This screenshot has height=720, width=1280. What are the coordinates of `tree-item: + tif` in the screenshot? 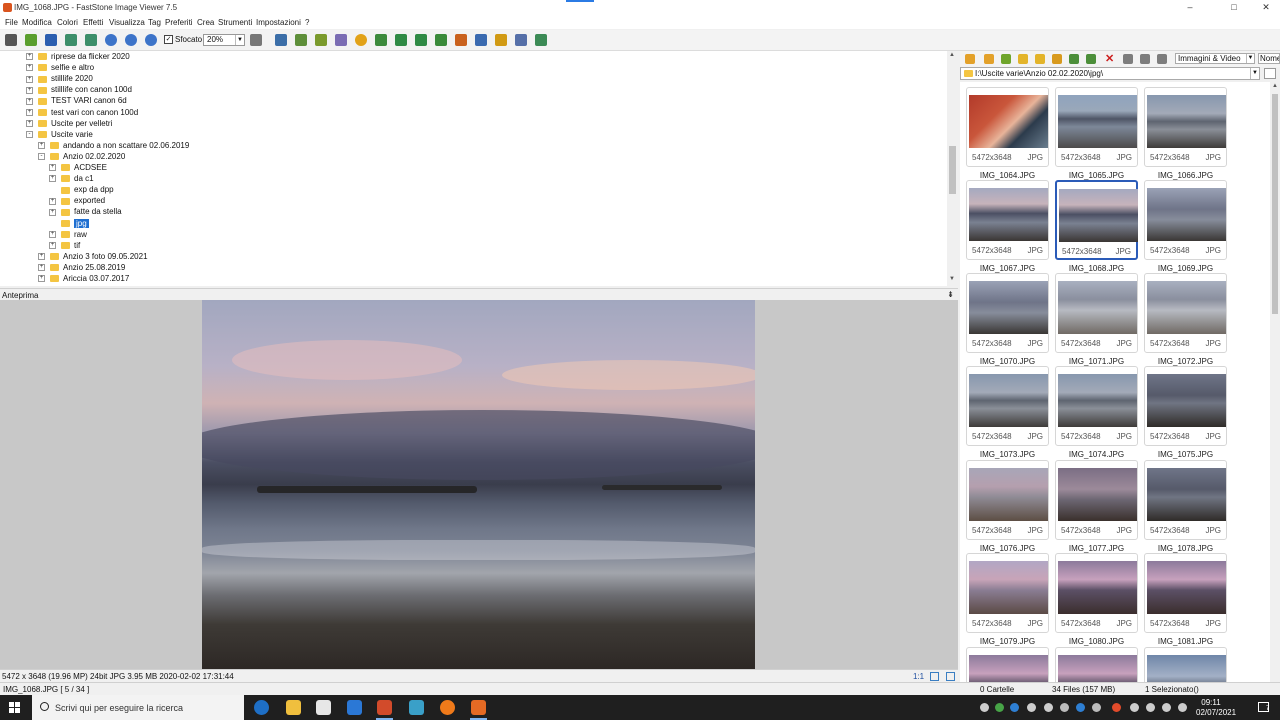 It's located at (64, 246).